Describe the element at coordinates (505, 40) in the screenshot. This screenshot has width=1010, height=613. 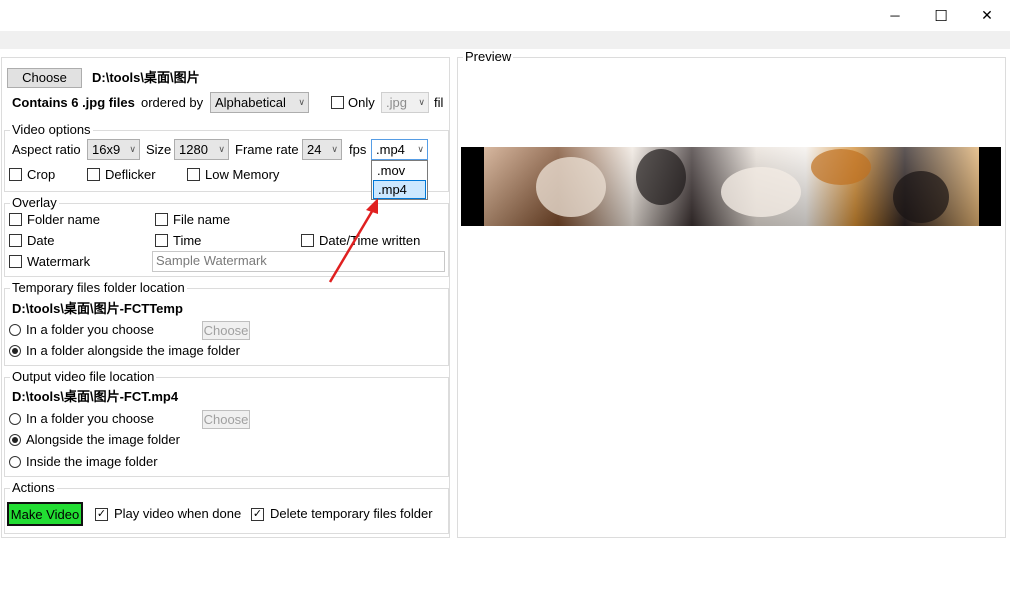
I see `menu-strip` at that location.